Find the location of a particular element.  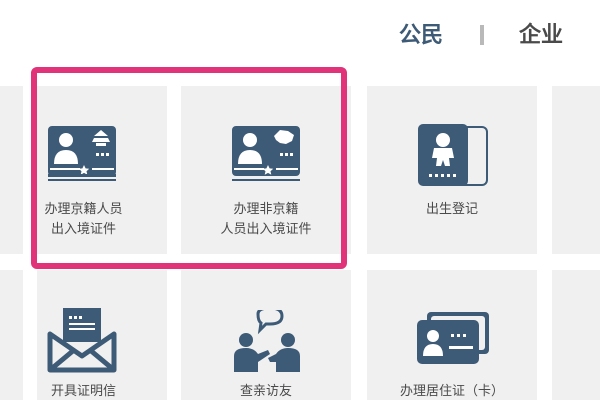

id-card-temple-icon is located at coordinates (82, 153).